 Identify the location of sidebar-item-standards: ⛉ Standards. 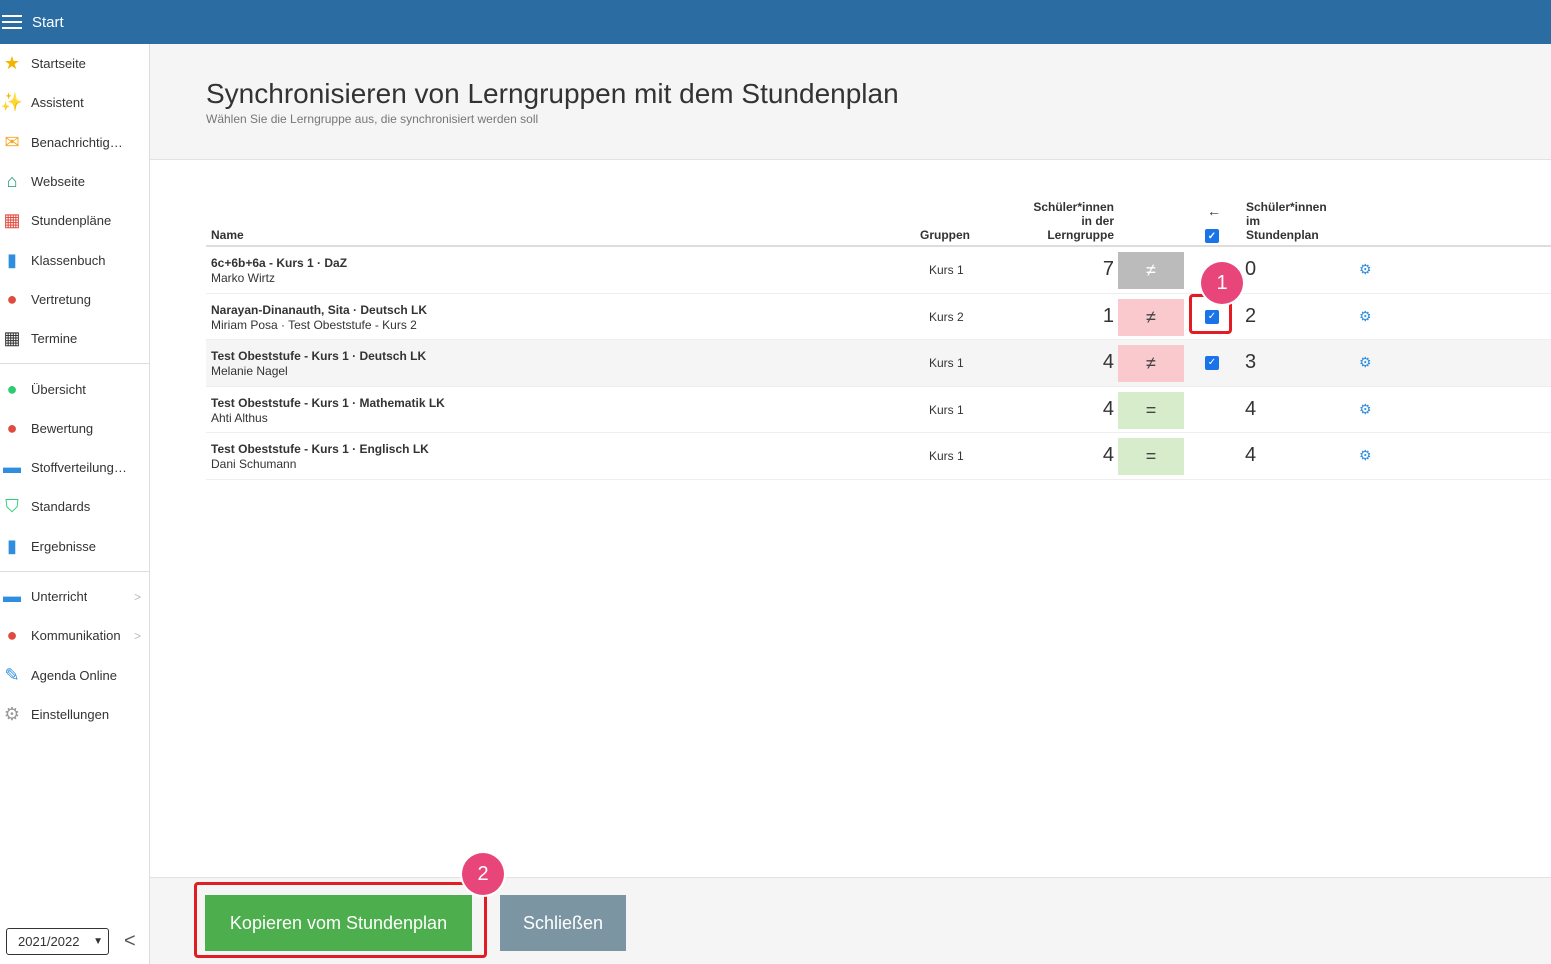
(74, 506).